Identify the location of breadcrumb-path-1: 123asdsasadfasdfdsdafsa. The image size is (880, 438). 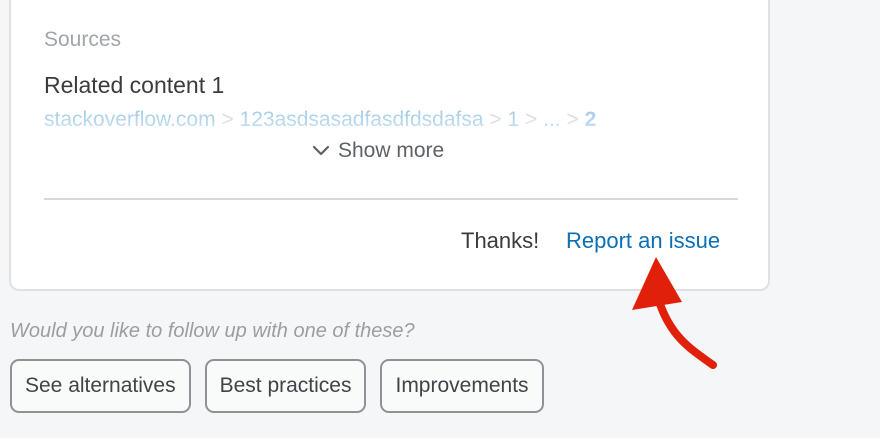
(361, 119).